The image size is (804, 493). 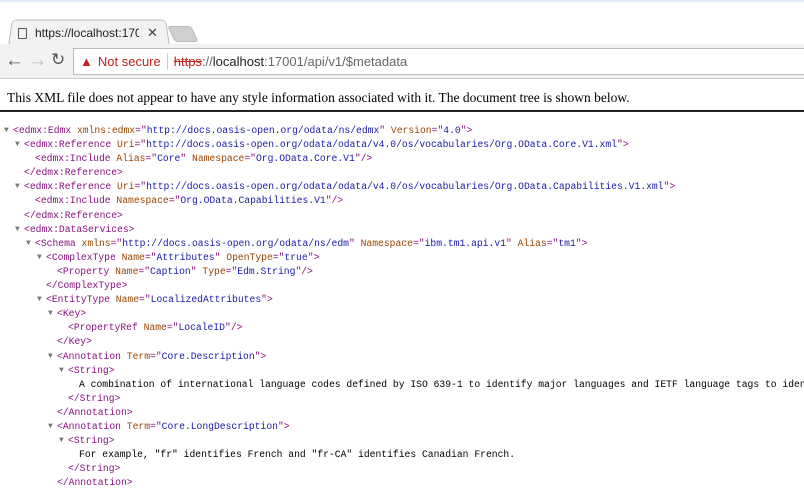 What do you see at coordinates (74, 342) in the screenshot?
I see `xml-tag: </Key>` at bounding box center [74, 342].